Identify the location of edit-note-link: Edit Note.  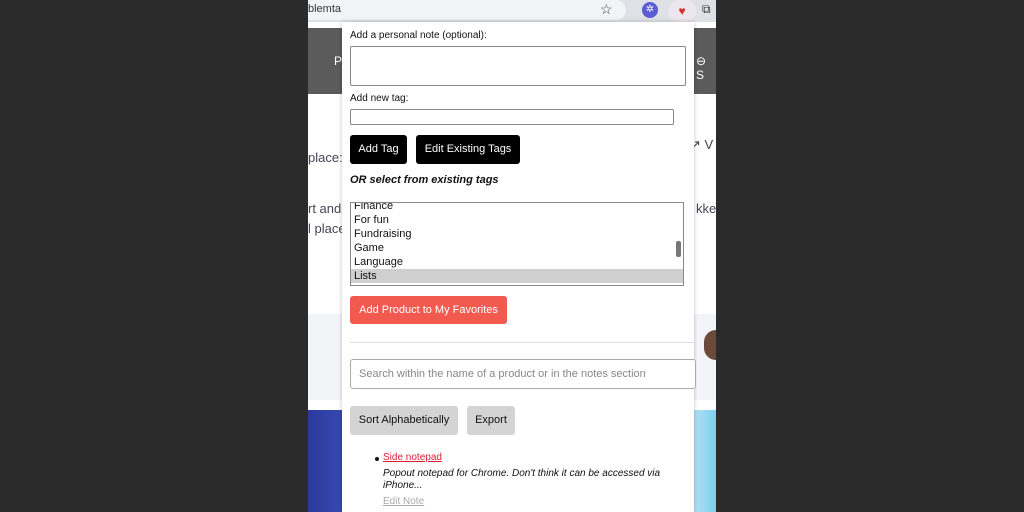
(403, 501).